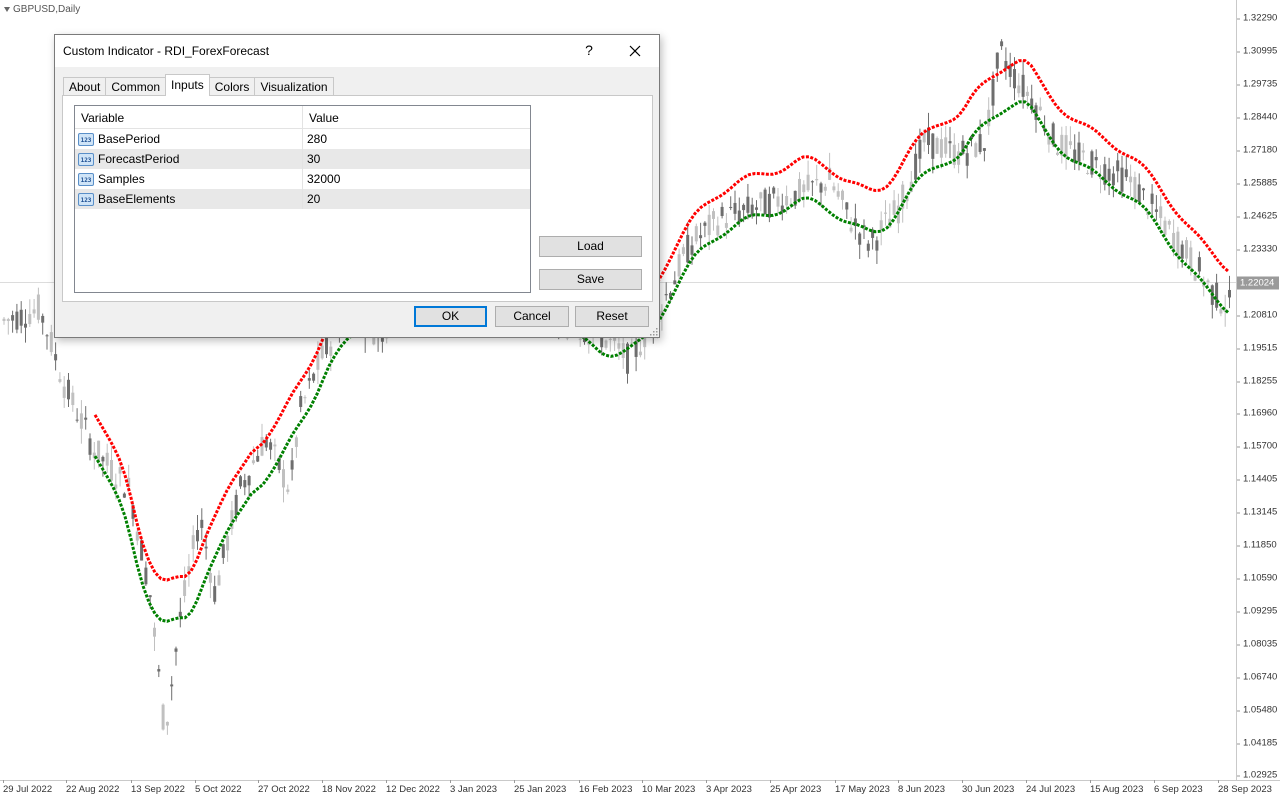 This screenshot has height=801, width=1280. I want to click on integer-param-icon: 123, so click(86, 199).